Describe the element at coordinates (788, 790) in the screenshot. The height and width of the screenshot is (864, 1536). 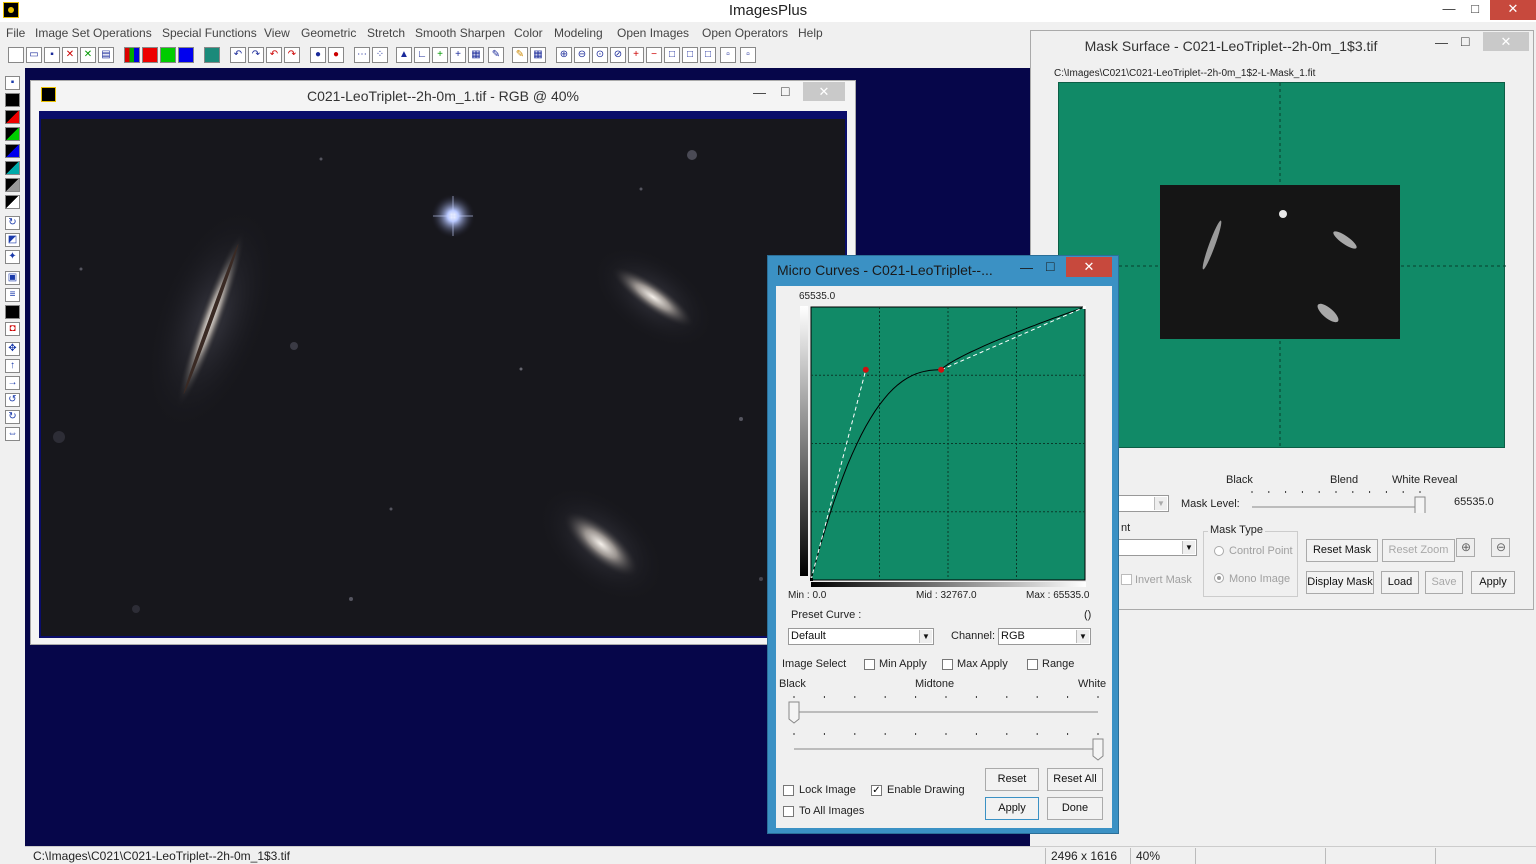
I see `lock-image-checkbox` at that location.